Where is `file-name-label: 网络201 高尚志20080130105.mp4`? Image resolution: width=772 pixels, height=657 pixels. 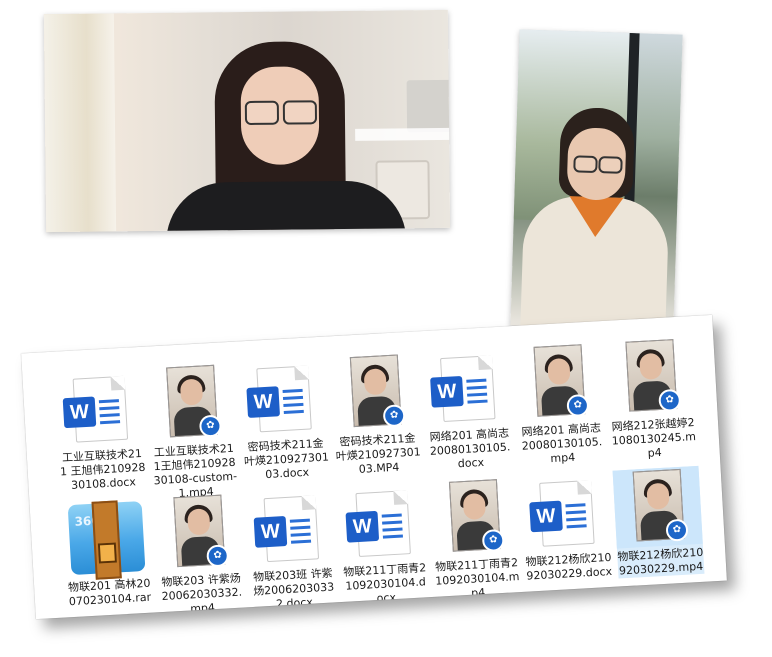
file-name-label: 网络201 高尚志20080130105.mp4 is located at coordinates (562, 443).